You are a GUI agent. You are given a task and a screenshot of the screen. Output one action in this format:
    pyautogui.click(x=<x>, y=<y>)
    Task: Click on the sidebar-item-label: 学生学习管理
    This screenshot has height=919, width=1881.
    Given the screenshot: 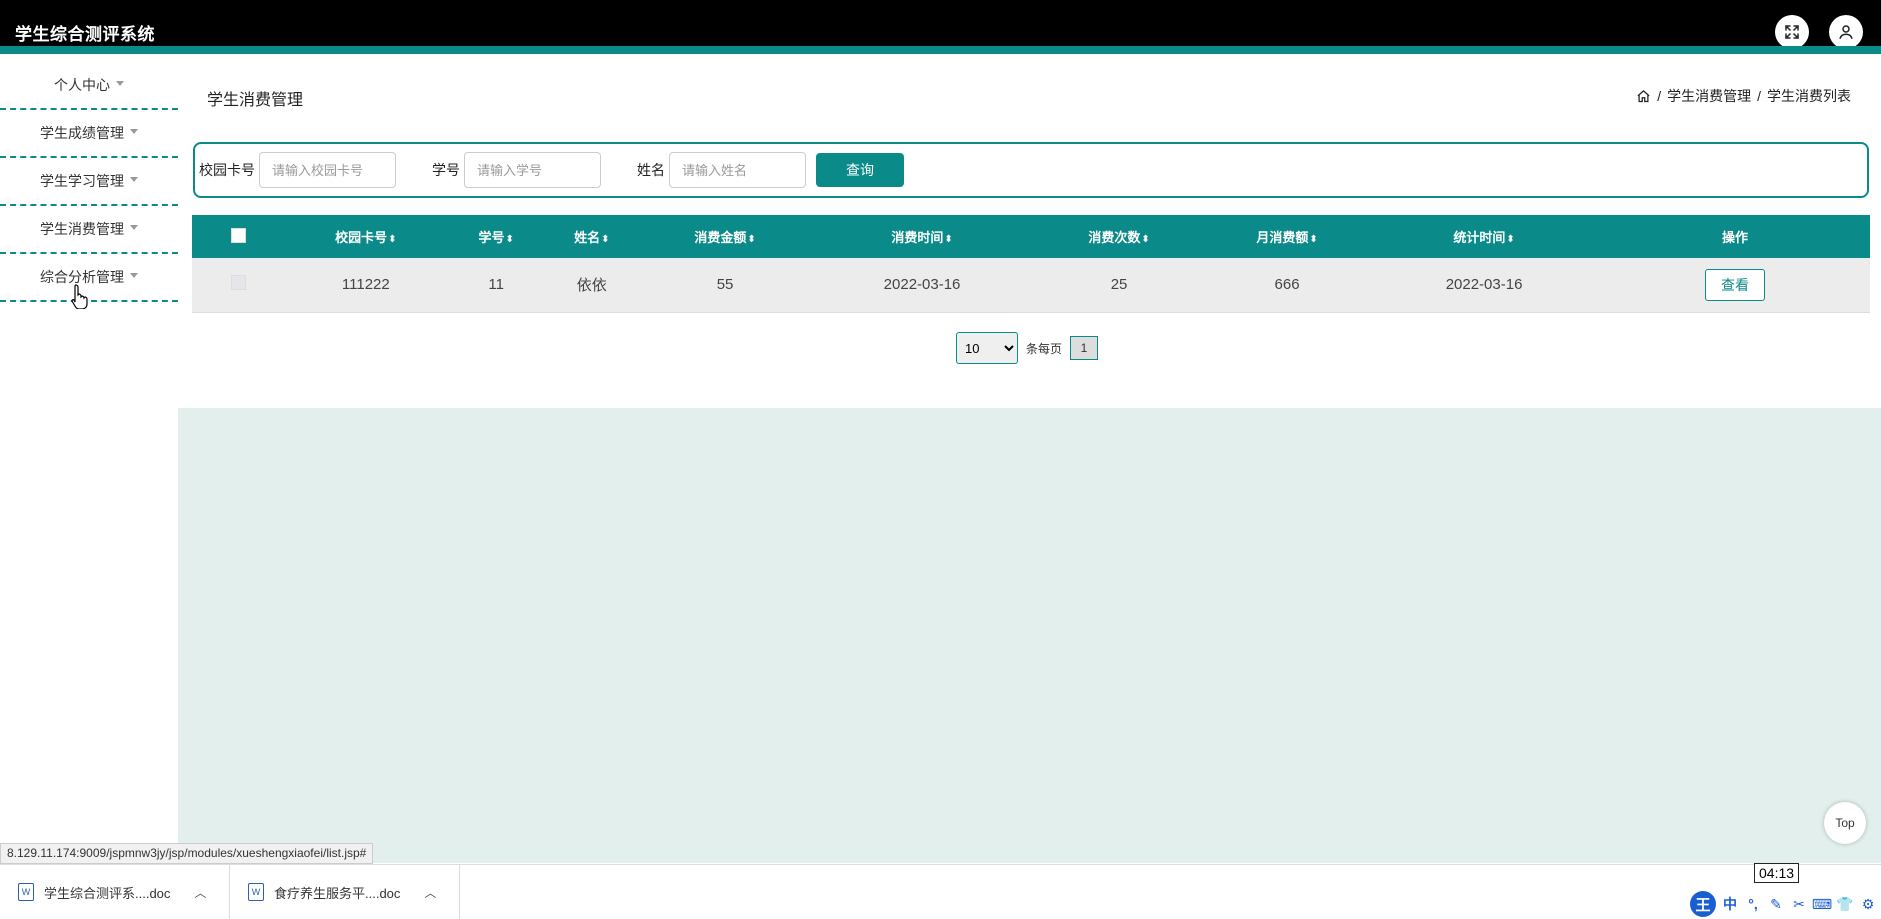 What is the action you would take?
    pyautogui.click(x=82, y=181)
    